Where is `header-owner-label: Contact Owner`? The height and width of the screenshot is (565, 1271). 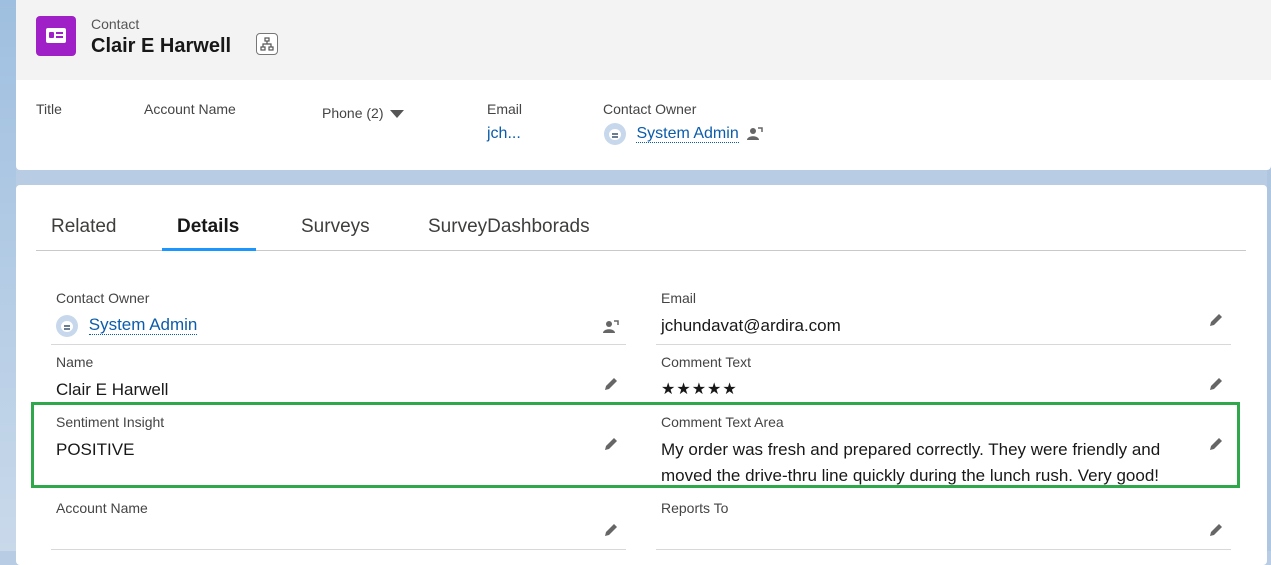
header-owner-label: Contact Owner is located at coordinates (650, 109).